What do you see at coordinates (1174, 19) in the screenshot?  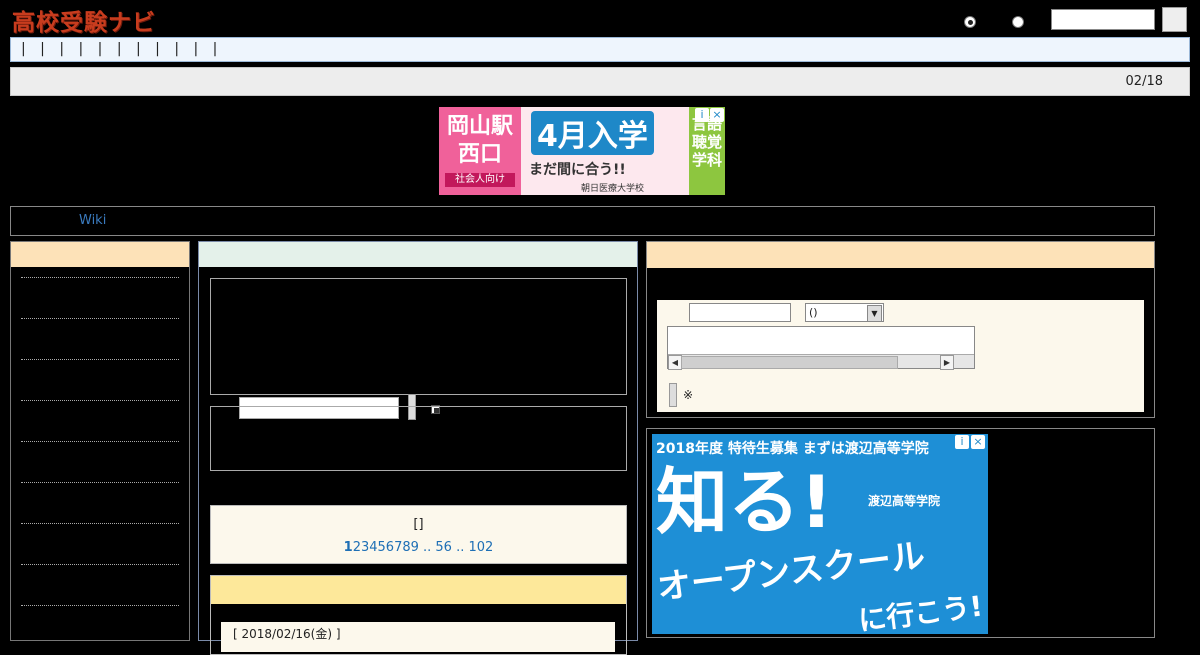 I see `search-button` at bounding box center [1174, 19].